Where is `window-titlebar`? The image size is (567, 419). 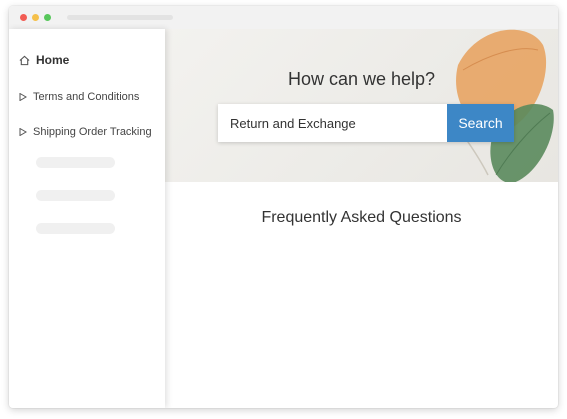
window-titlebar is located at coordinates (283, 18).